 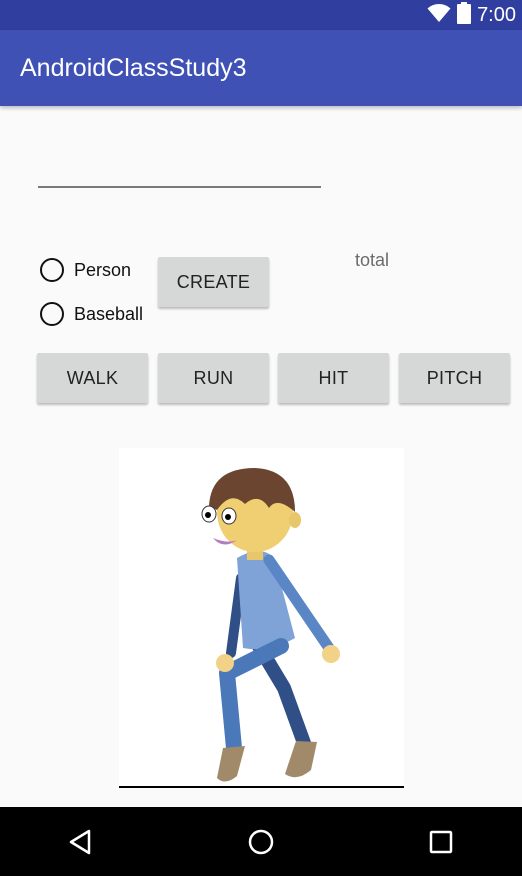 I want to click on app-bar: AndroidClassStudy3, so click(x=261, y=68).